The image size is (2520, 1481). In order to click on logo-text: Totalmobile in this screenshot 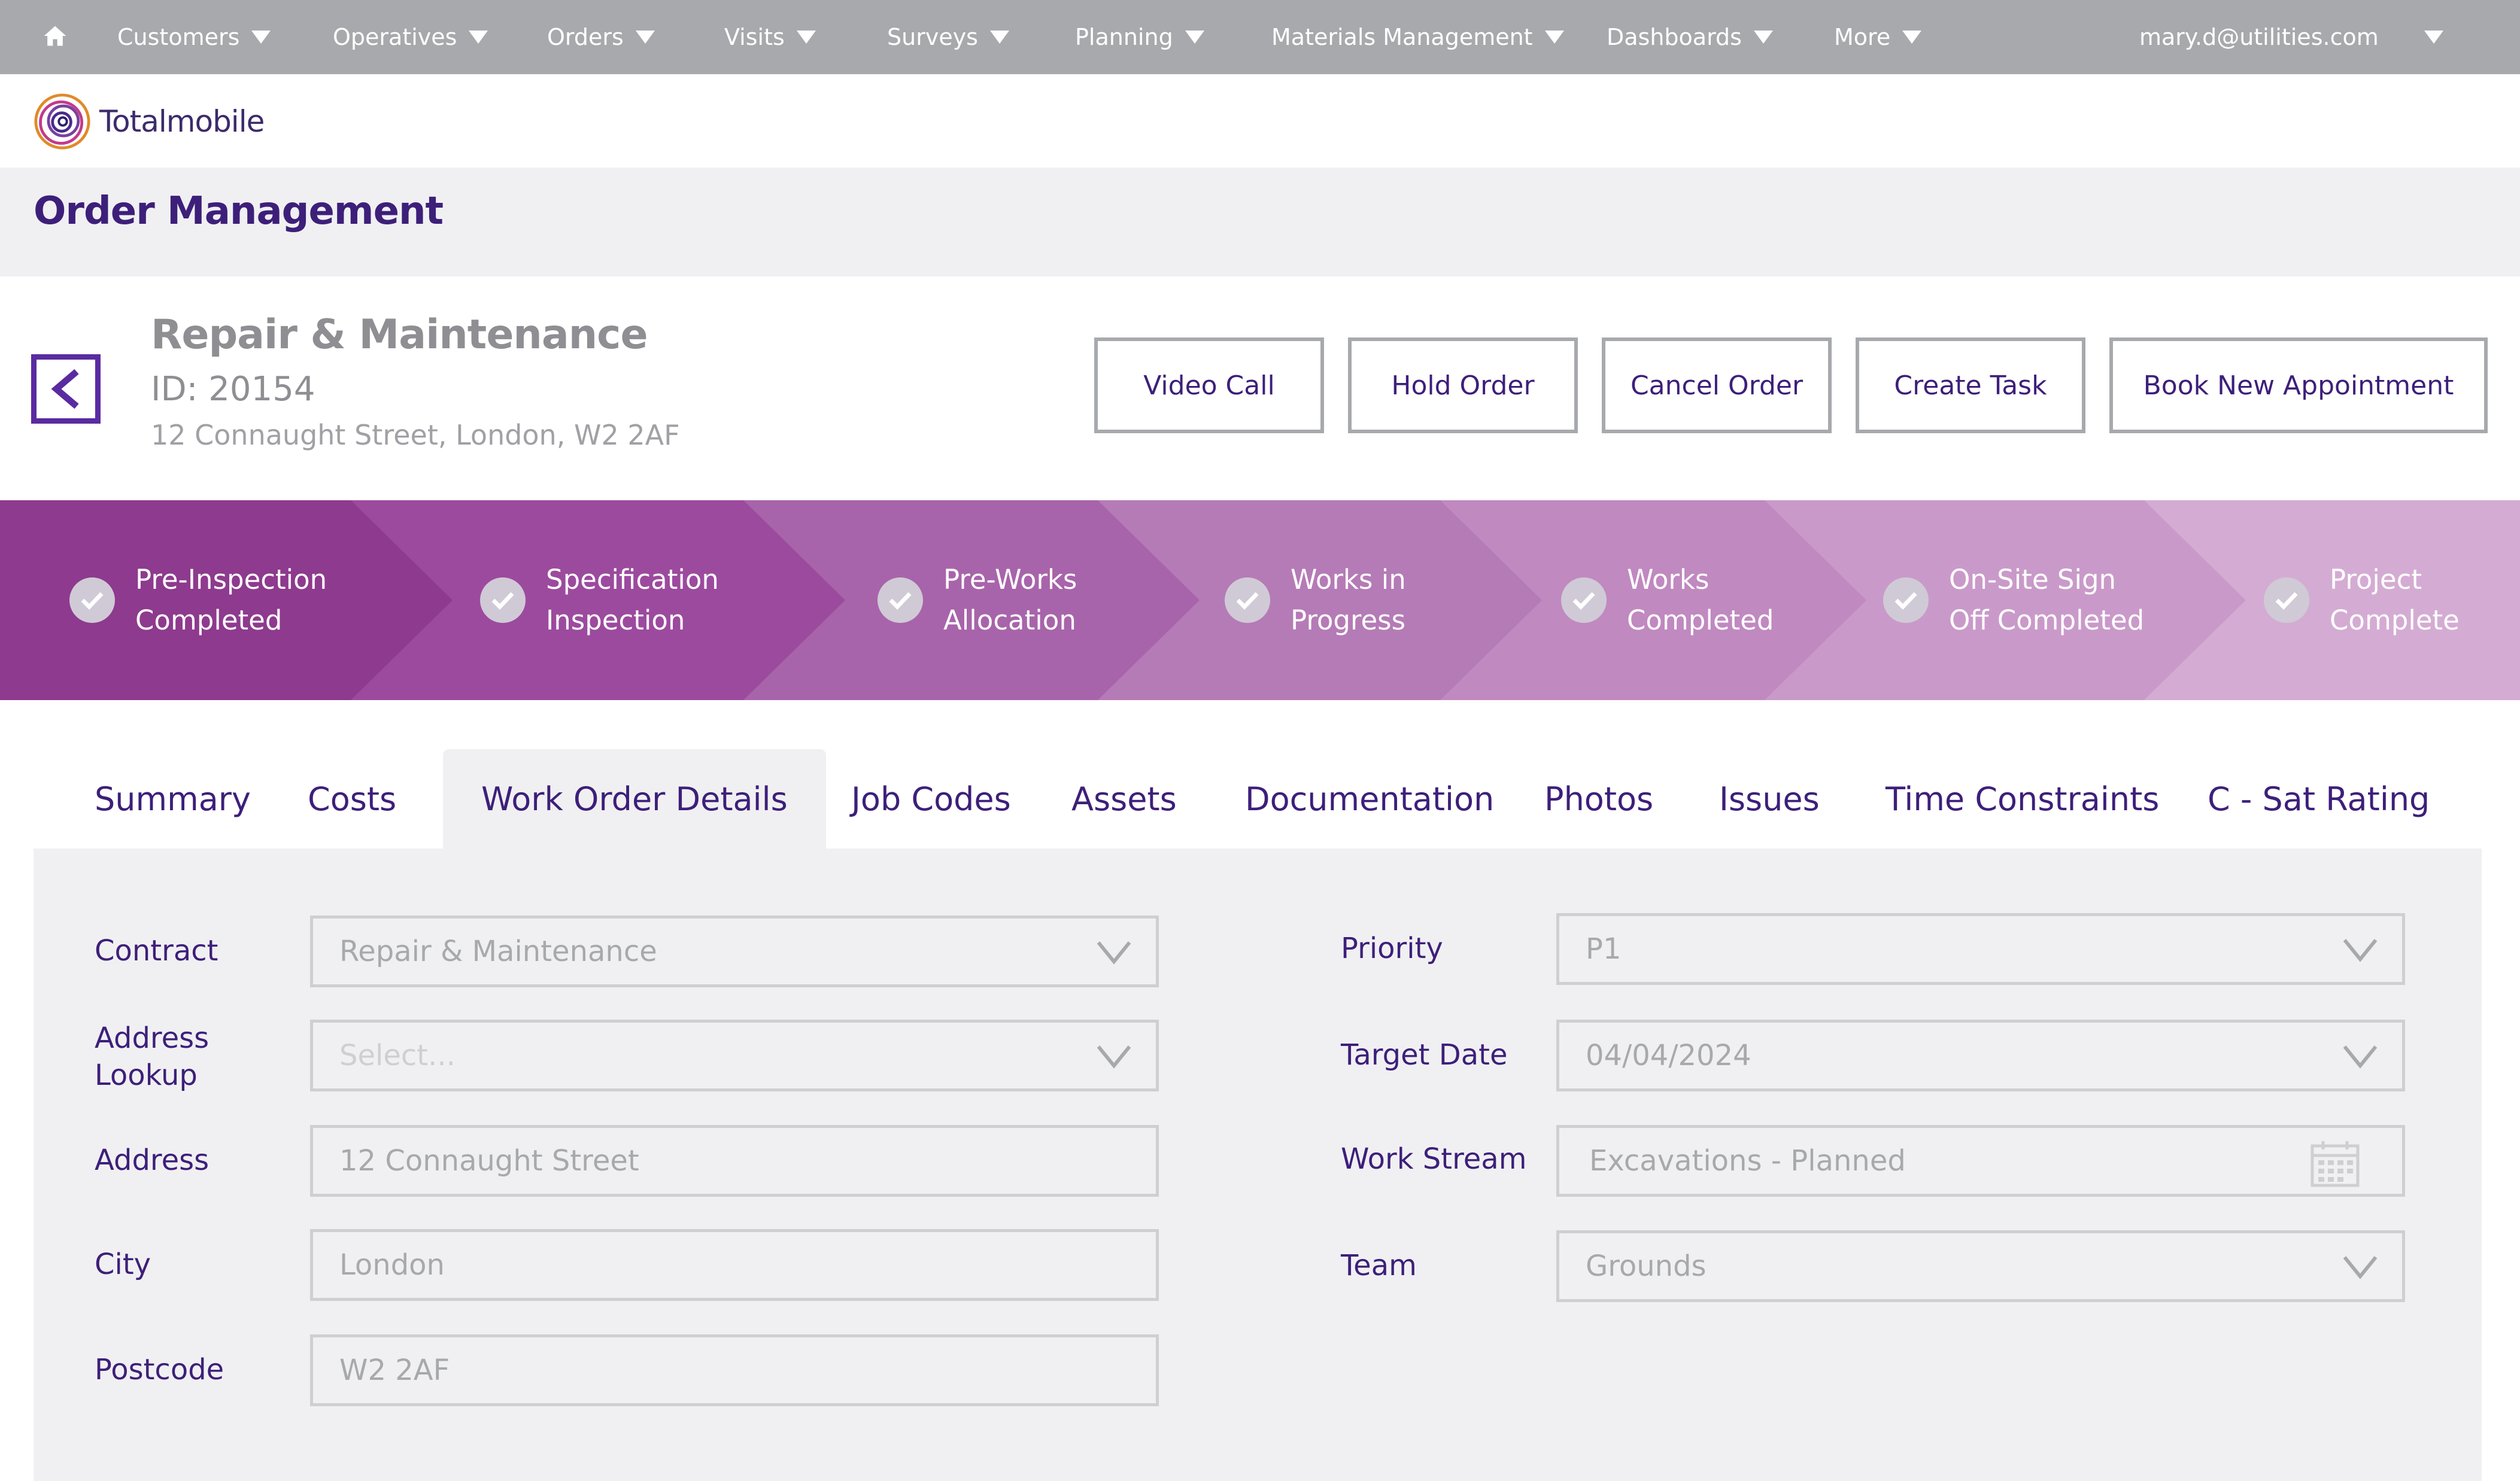, I will do `click(182, 121)`.